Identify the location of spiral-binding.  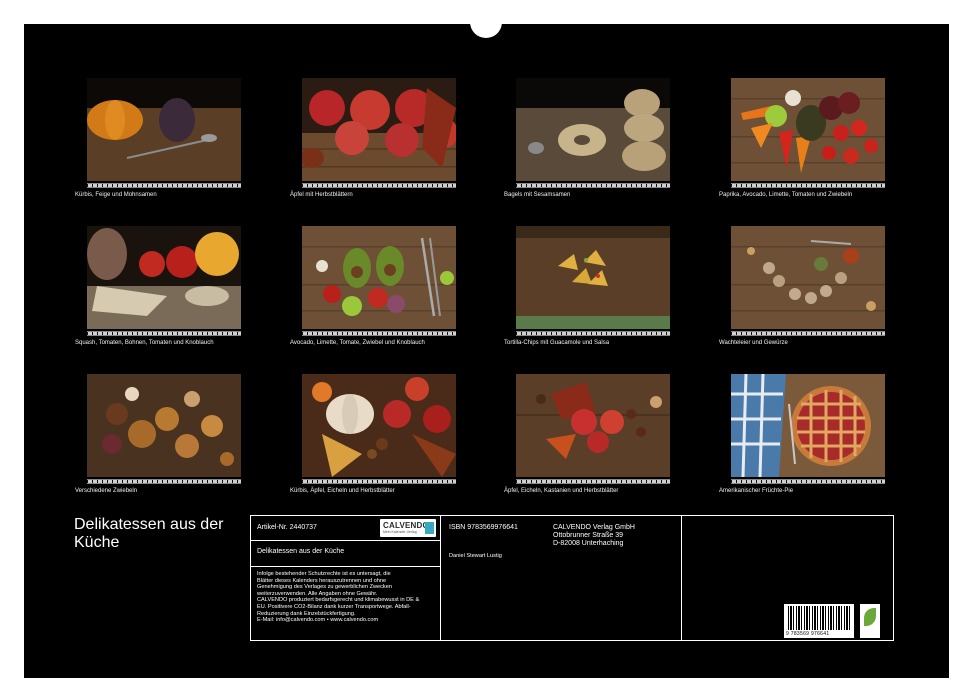
(486, 31).